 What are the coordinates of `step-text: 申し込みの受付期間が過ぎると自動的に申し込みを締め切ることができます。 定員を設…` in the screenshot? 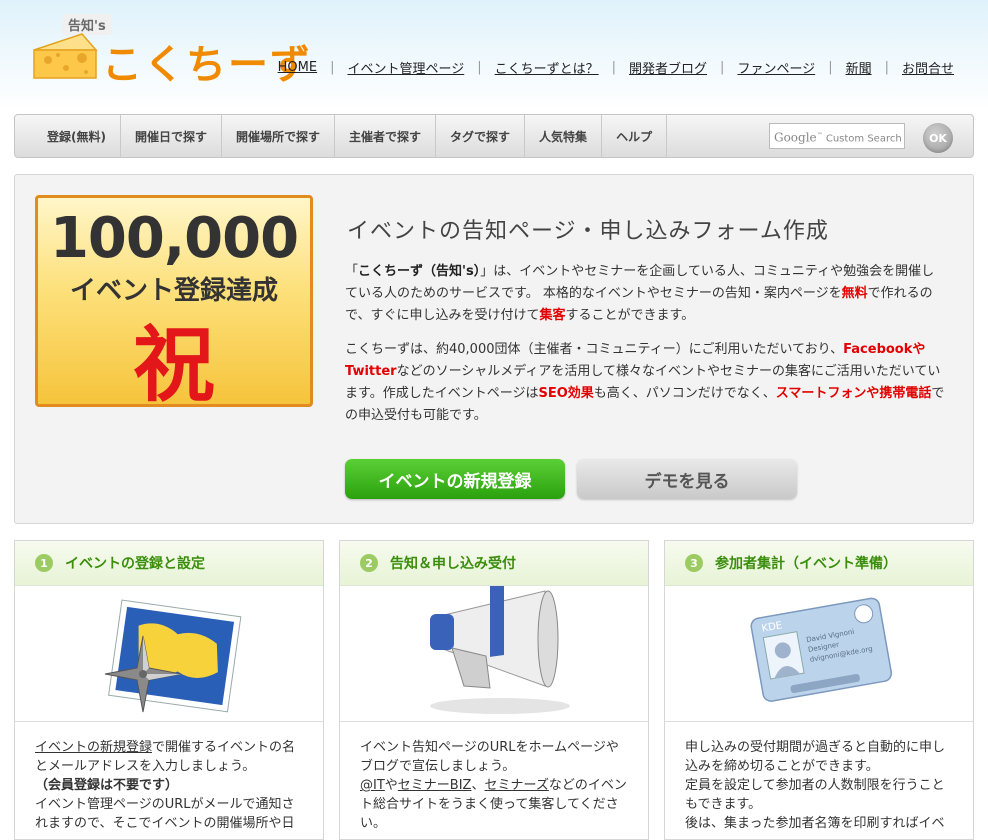 It's located at (819, 777).